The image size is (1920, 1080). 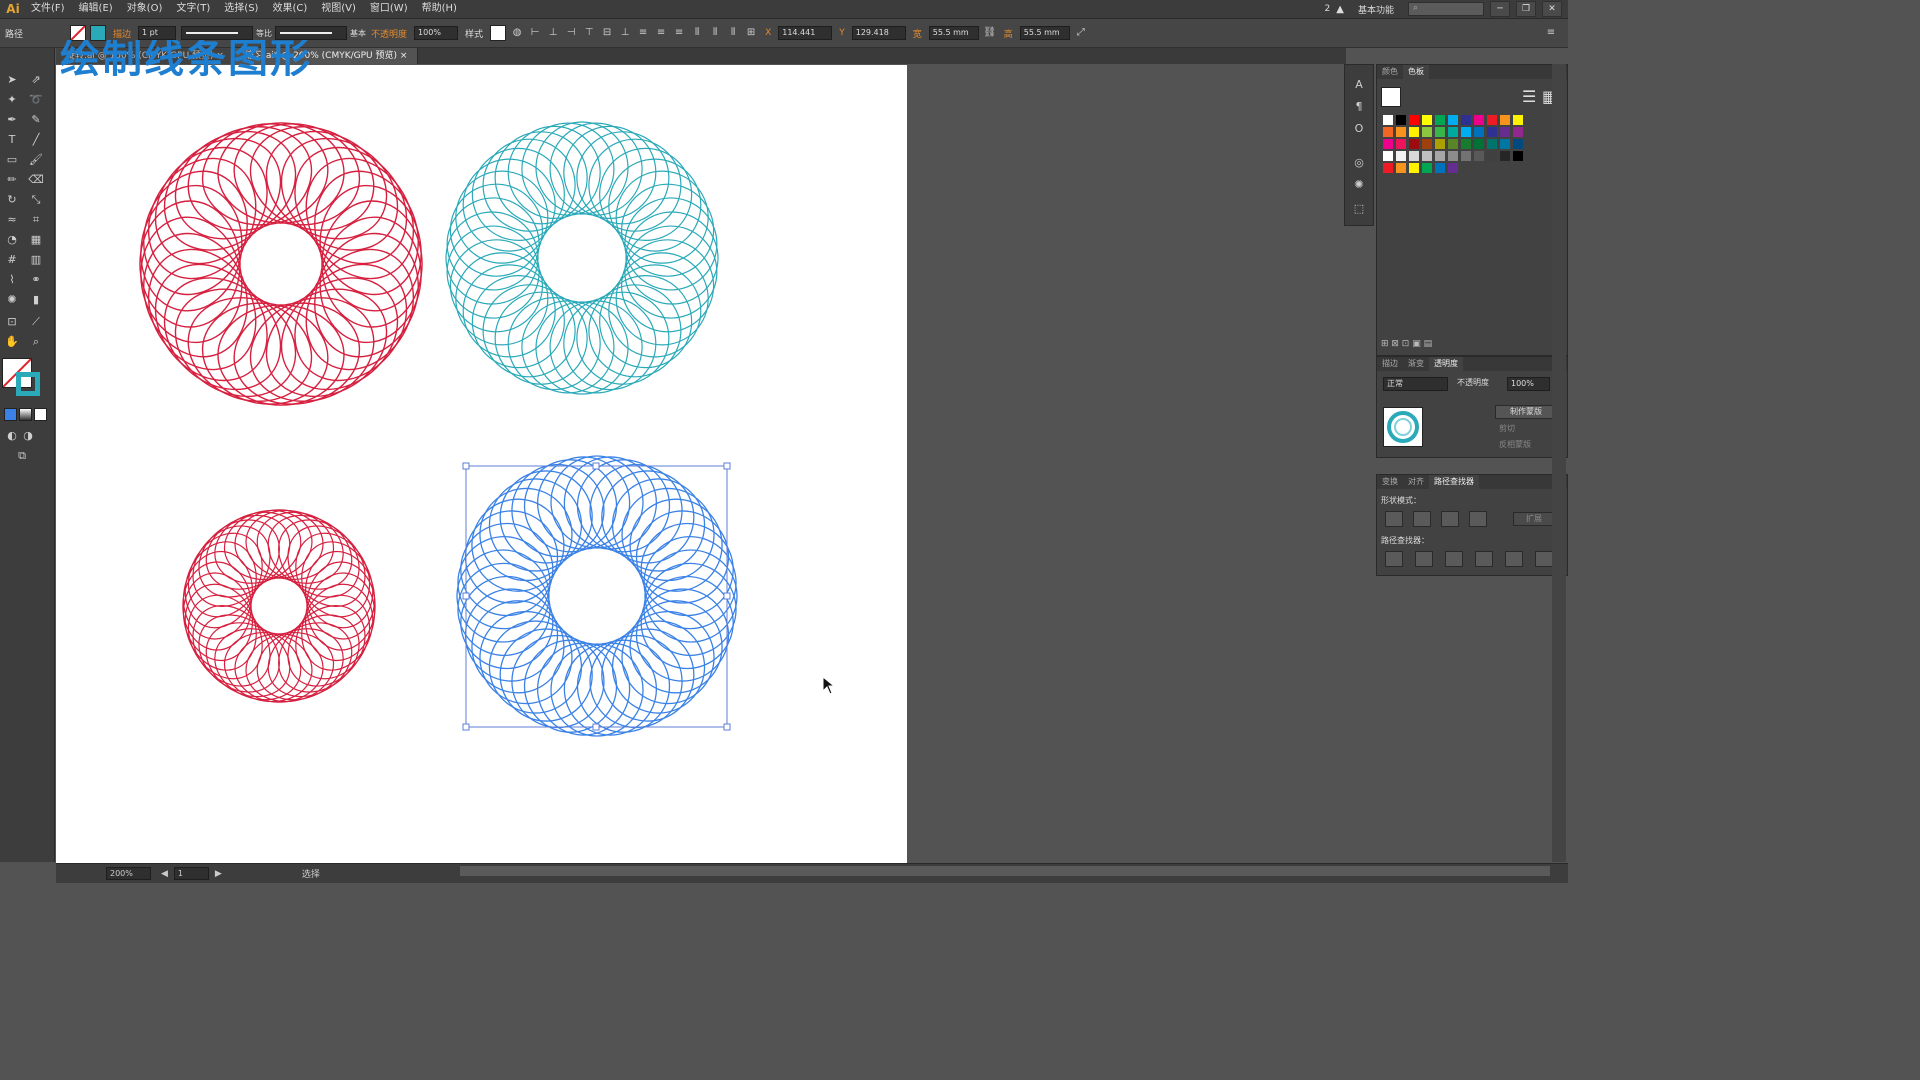 What do you see at coordinates (1416, 482) in the screenshot?
I see `tab-align: 对齐` at bounding box center [1416, 482].